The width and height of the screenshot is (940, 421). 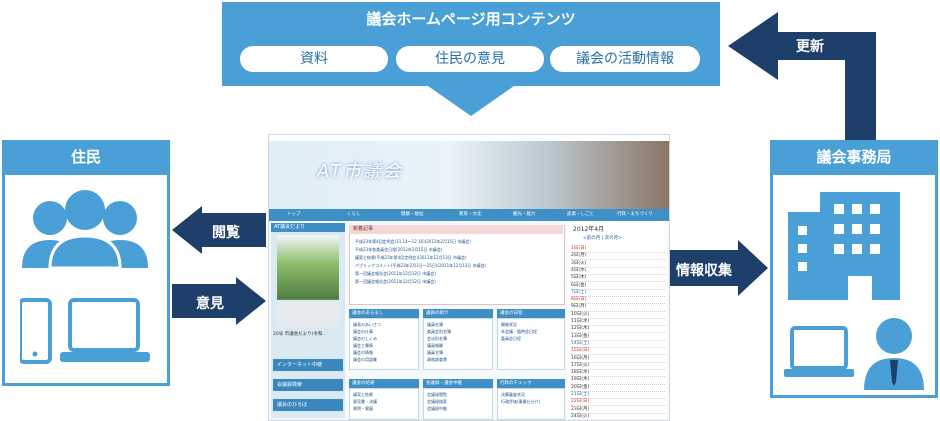 I want to click on section-link: 委員会日程, so click(x=511, y=339).